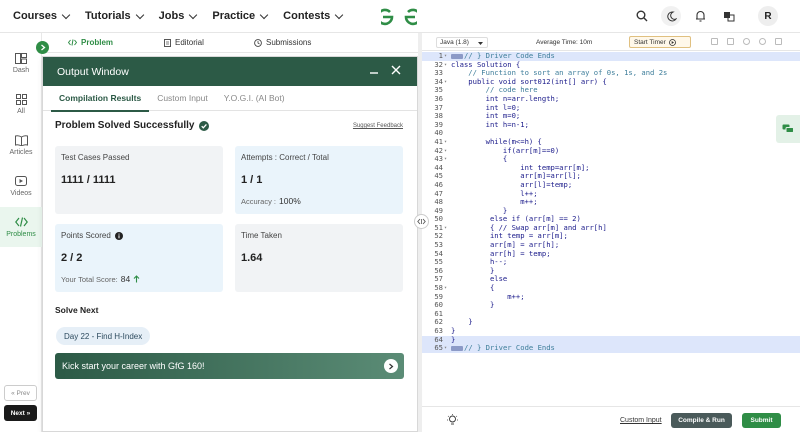 The height and width of the screenshot is (432, 800). Describe the element at coordinates (768, 16) in the screenshot. I see `avatar: R` at that location.